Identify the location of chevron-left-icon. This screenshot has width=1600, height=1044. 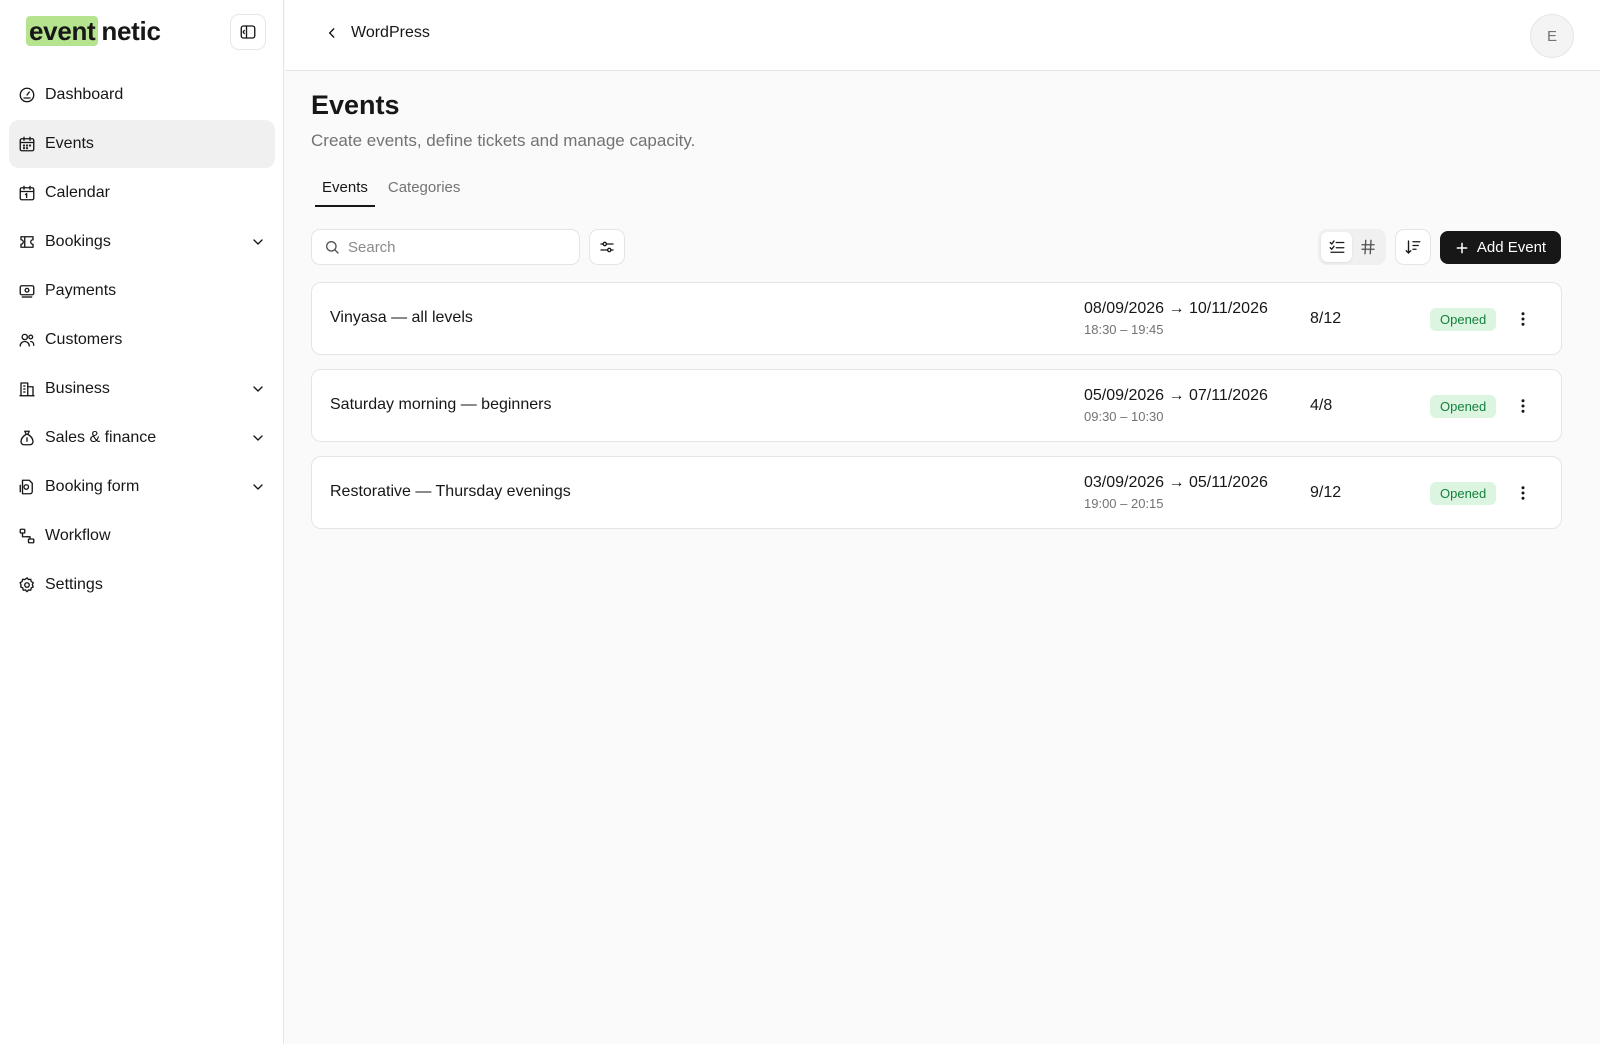
(331, 33).